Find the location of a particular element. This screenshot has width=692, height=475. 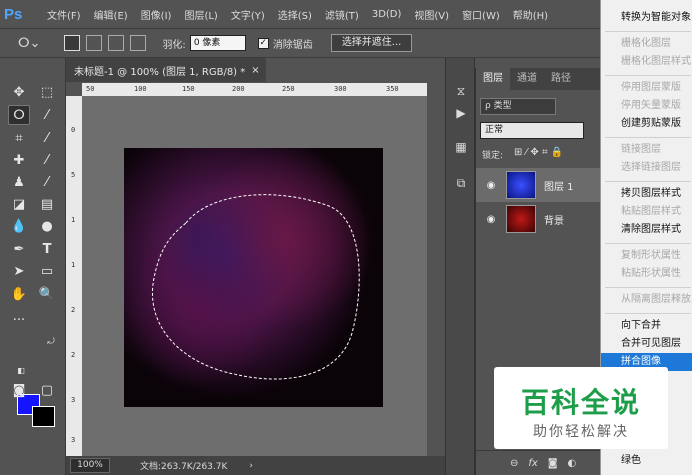

more-tools-icon: ··· is located at coordinates (19, 320).